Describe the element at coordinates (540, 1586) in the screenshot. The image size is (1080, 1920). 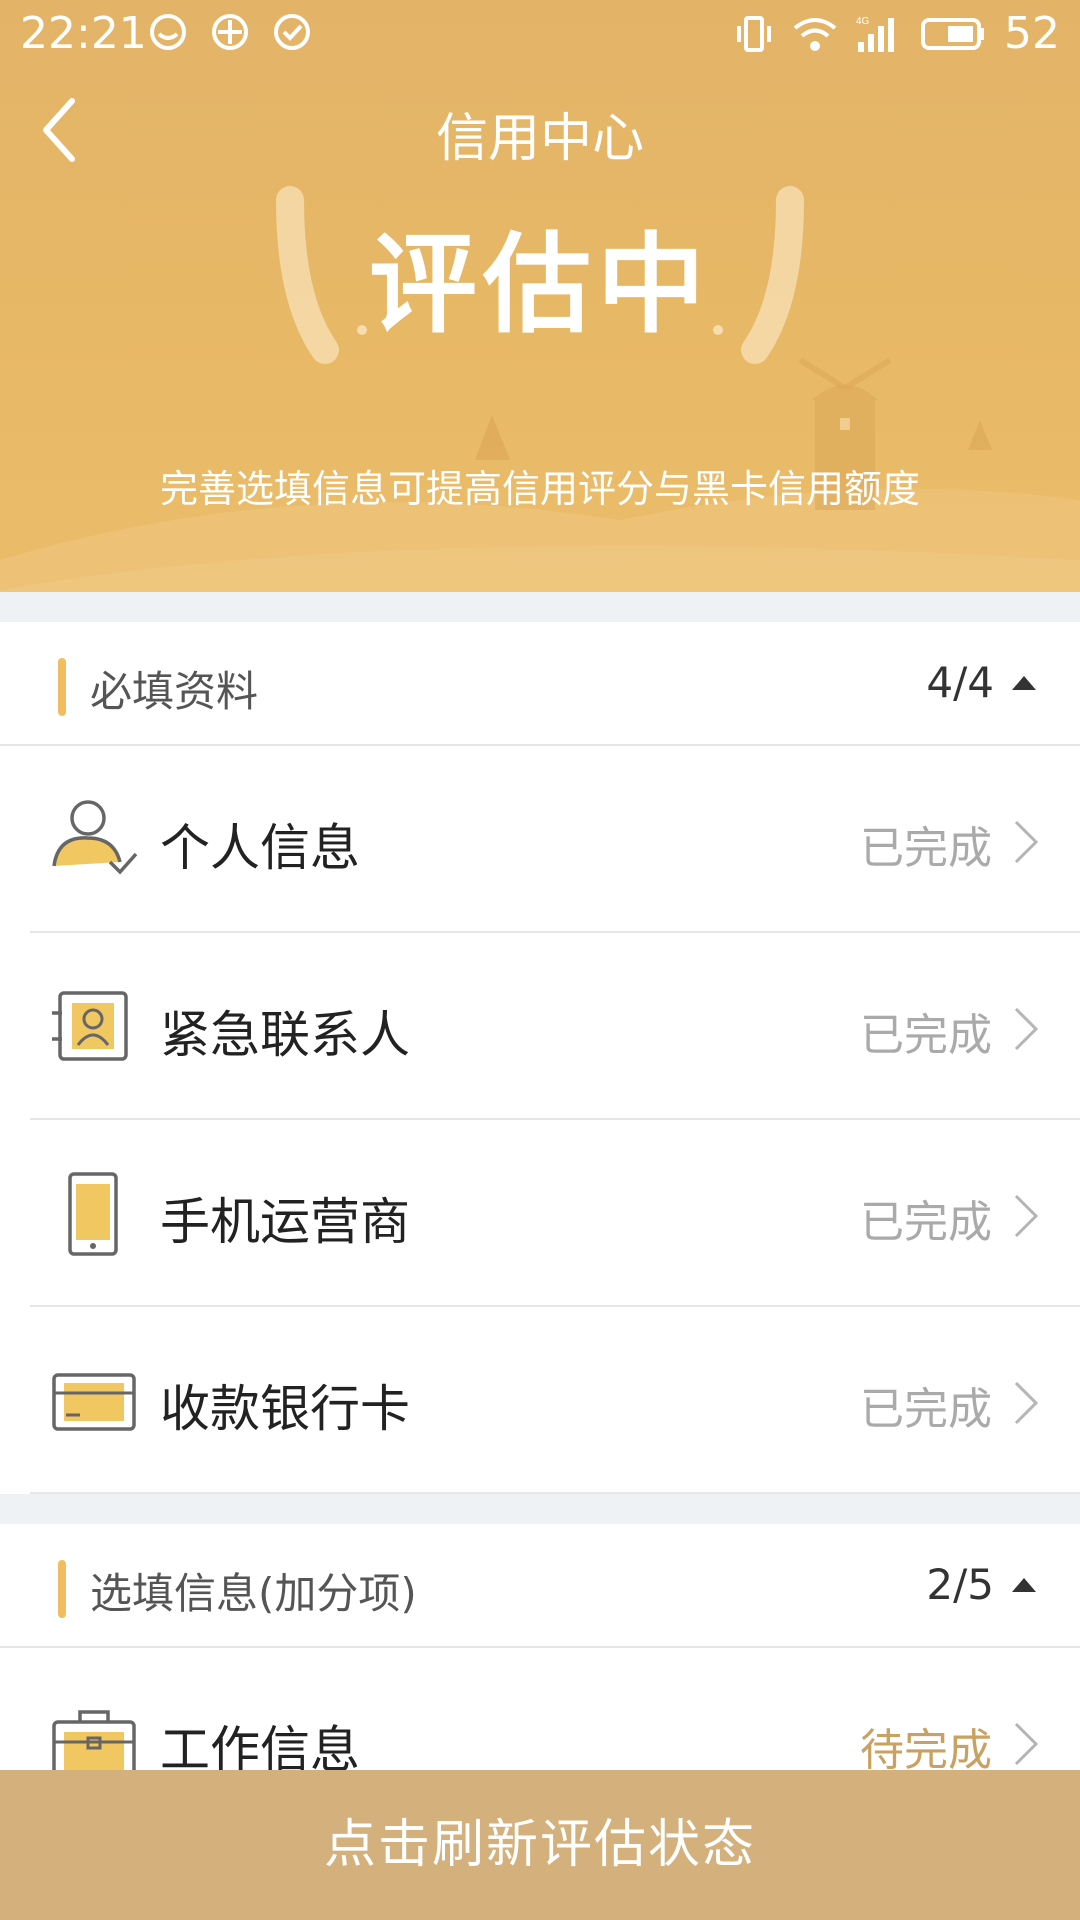
I see `optional-section-header: 选填信息(加分项) 2/5` at that location.